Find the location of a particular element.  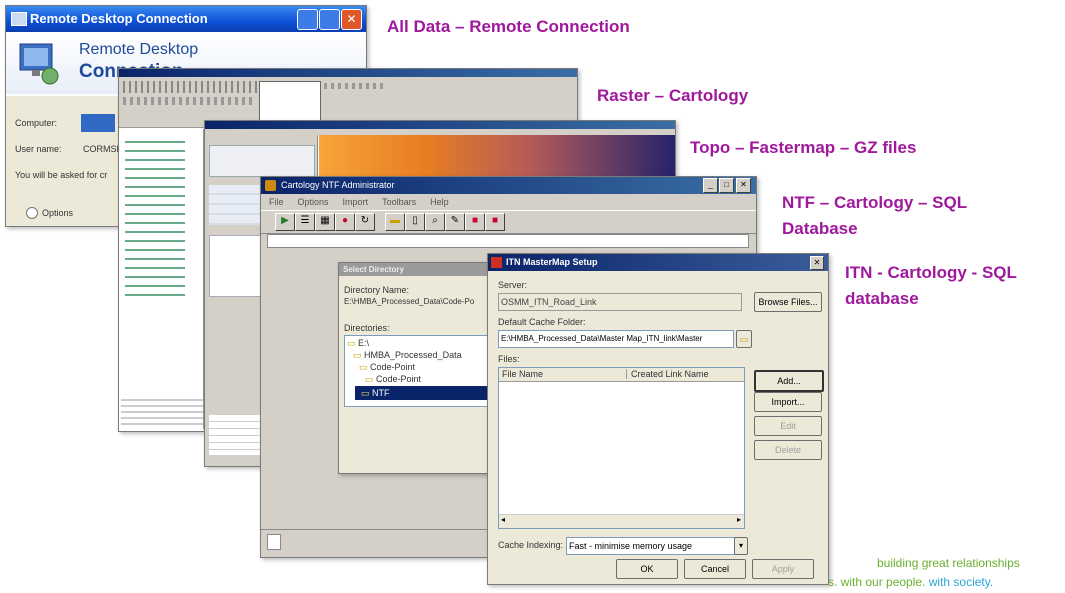

raster-status-block is located at coordinates (162, 413).